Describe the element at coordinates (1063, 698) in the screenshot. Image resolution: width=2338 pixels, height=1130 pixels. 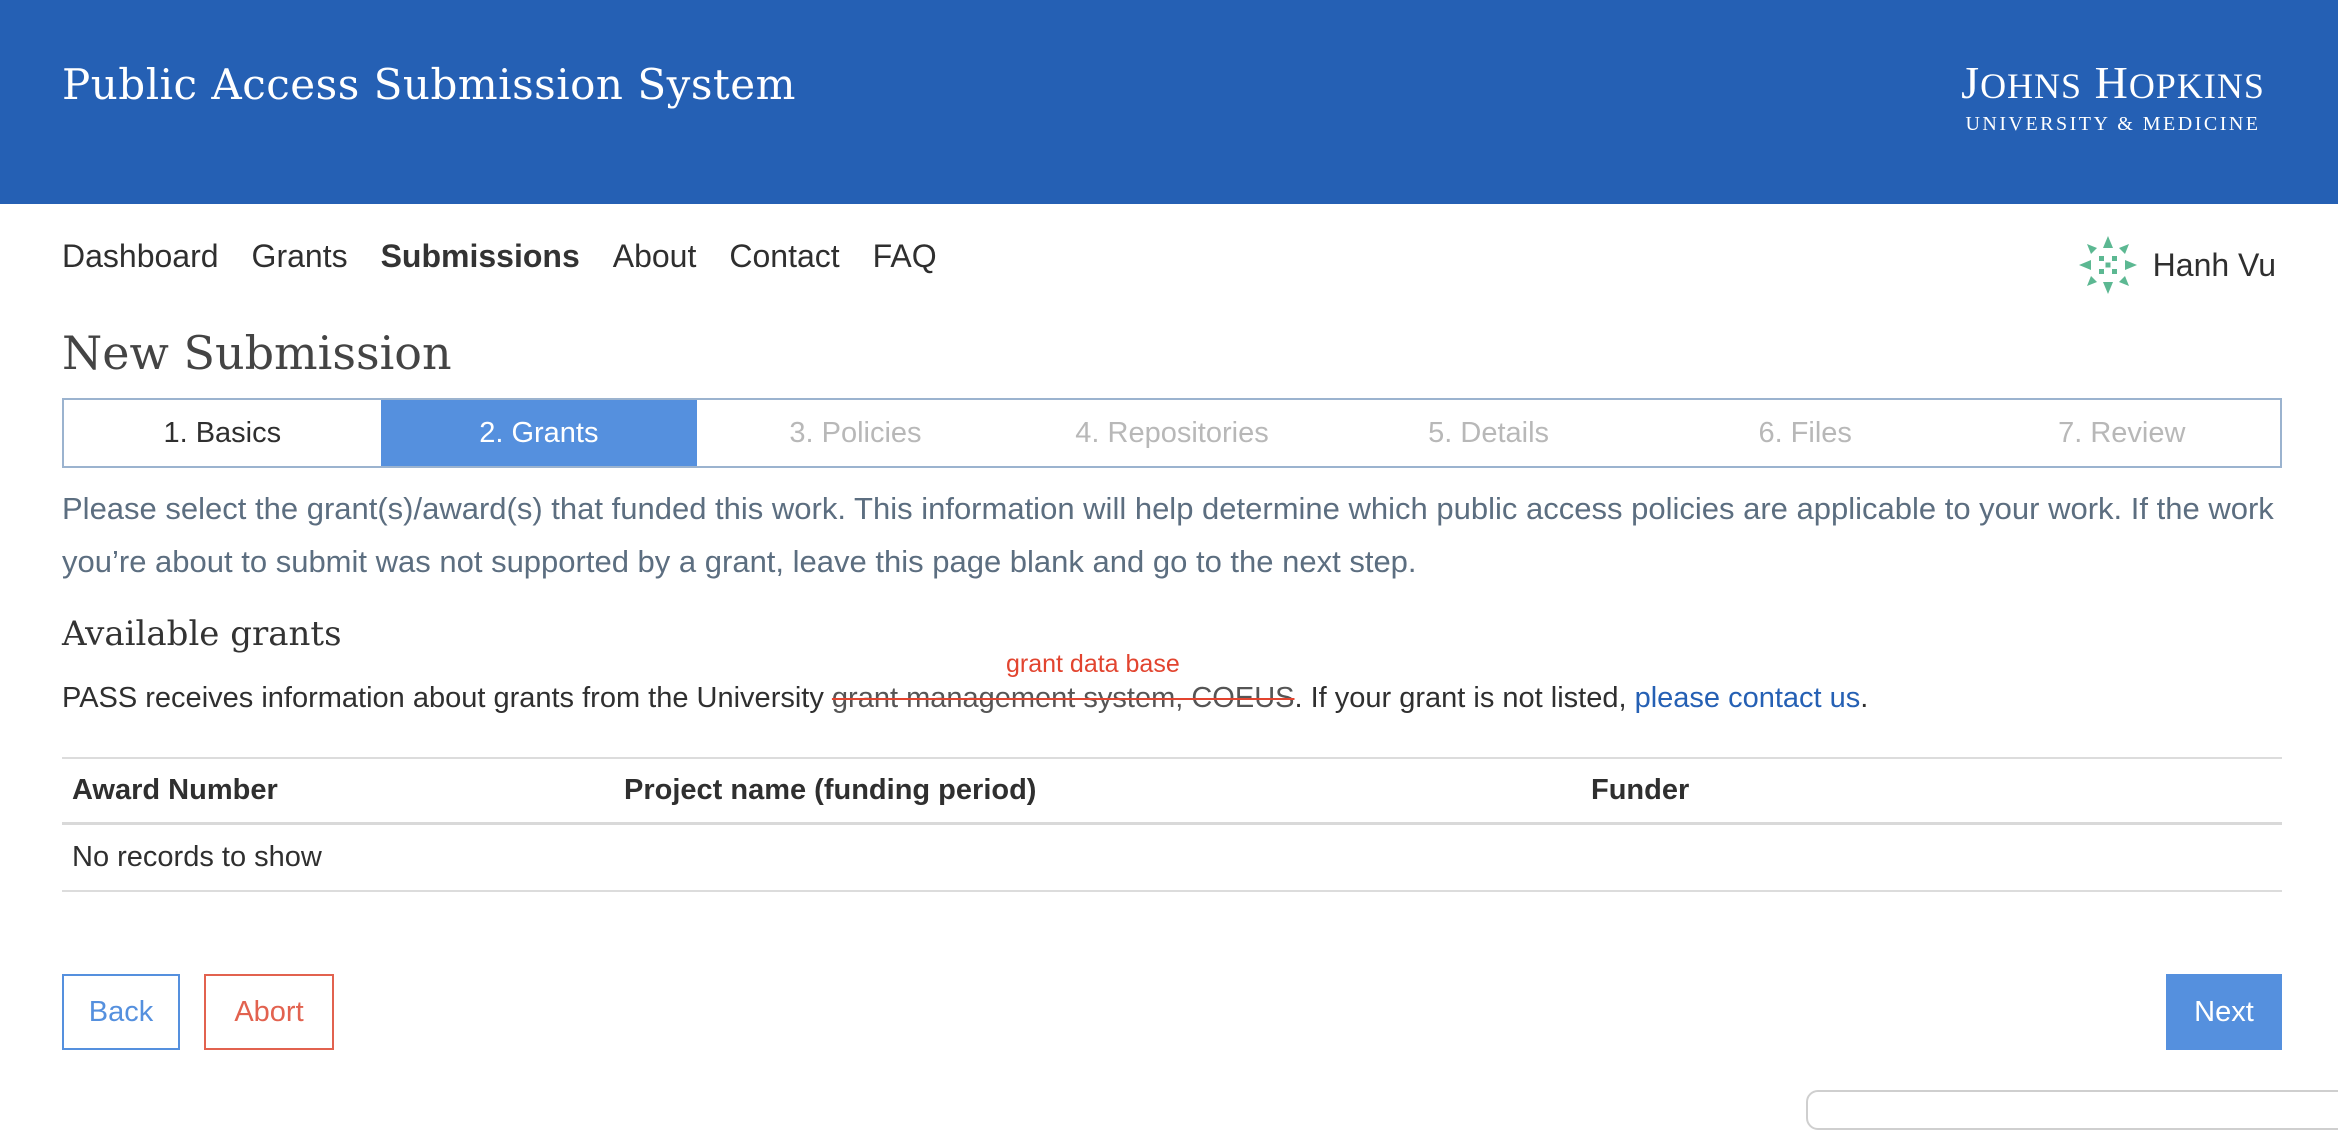
I see `source-struck-text: grant management system, COEUS` at that location.